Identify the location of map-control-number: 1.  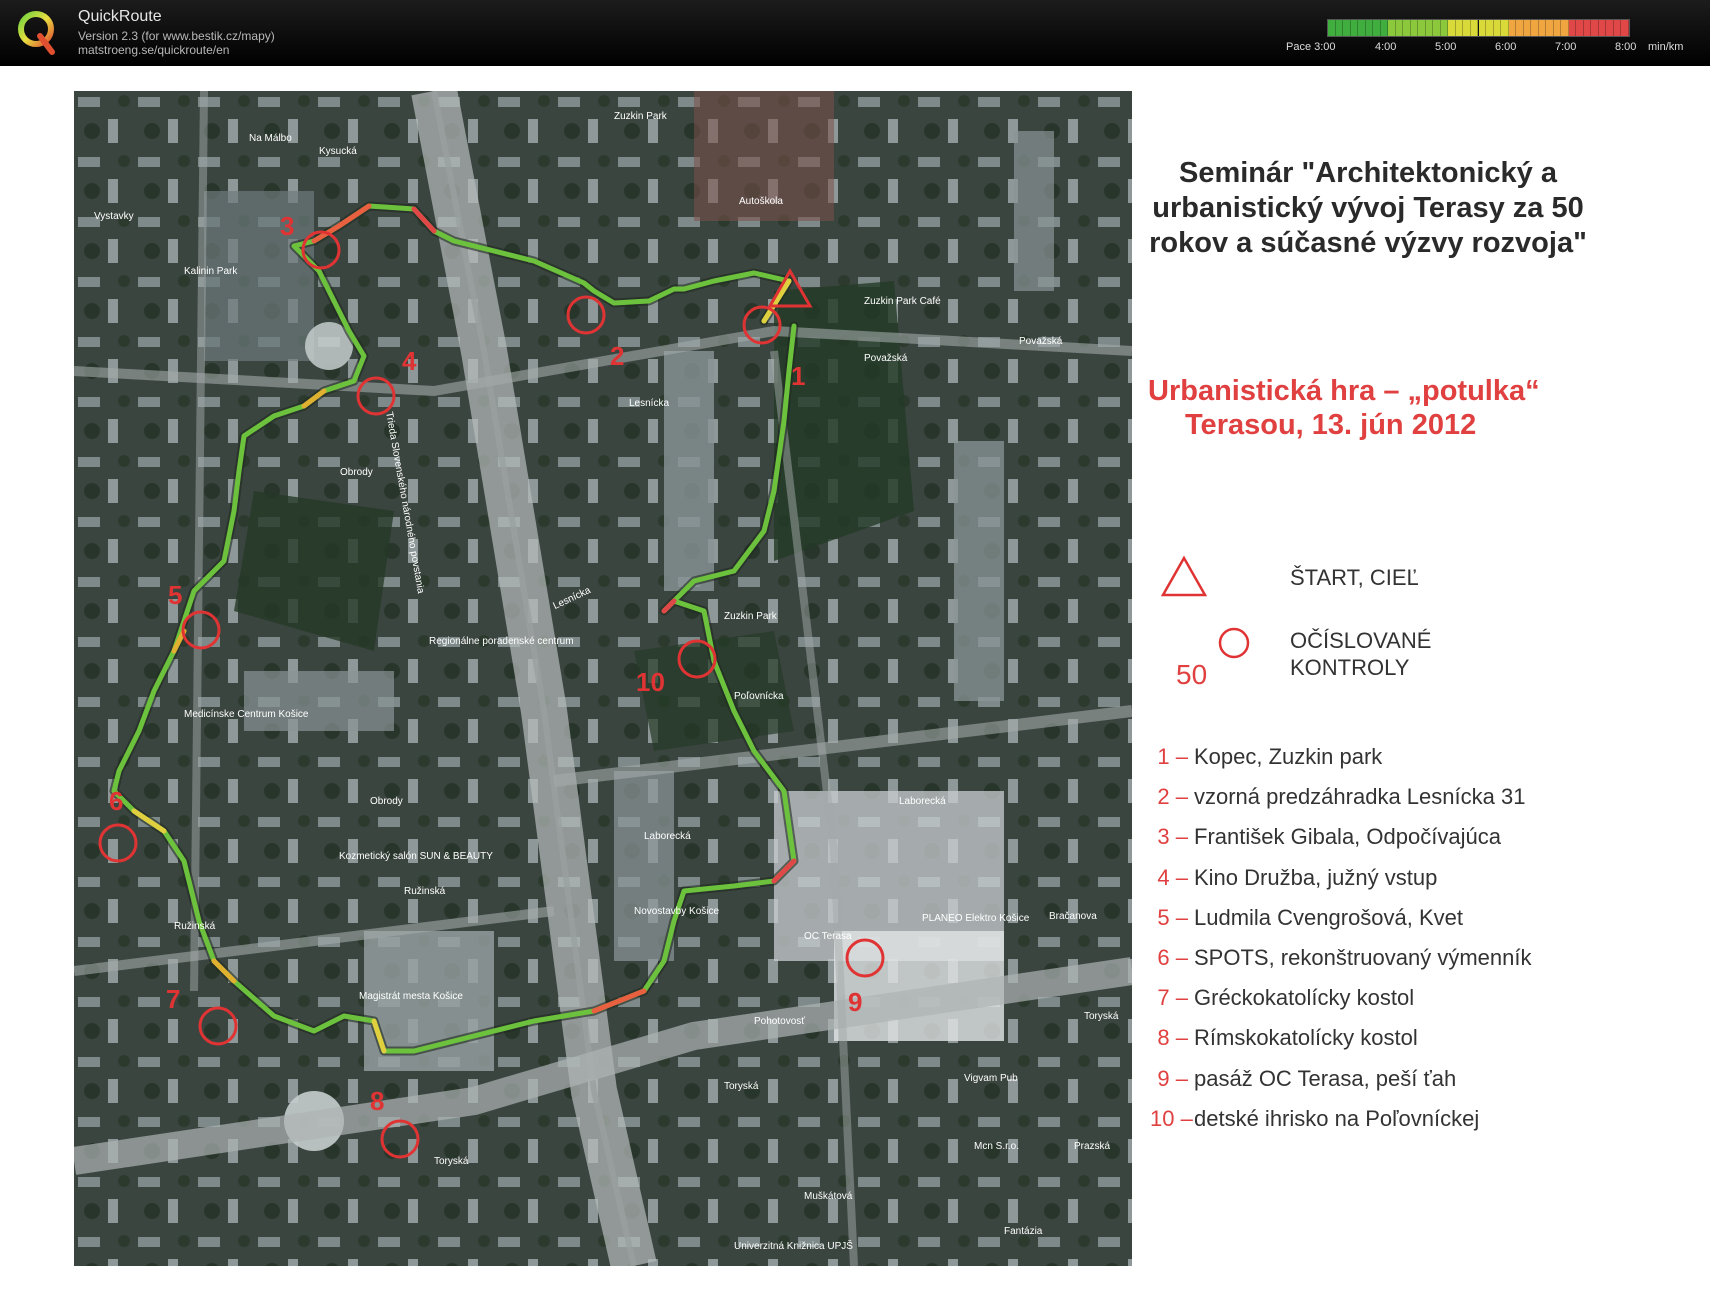
(798, 376).